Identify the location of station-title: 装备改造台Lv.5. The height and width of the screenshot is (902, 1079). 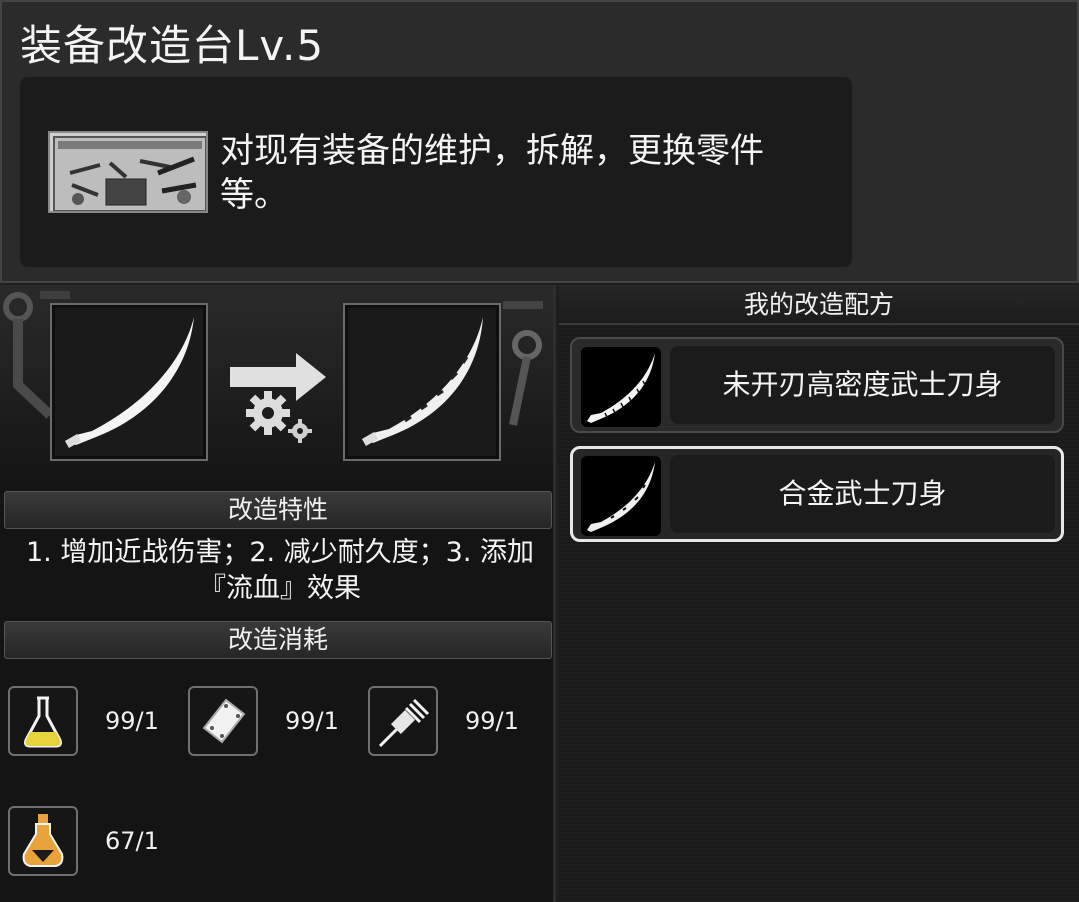
(172, 45).